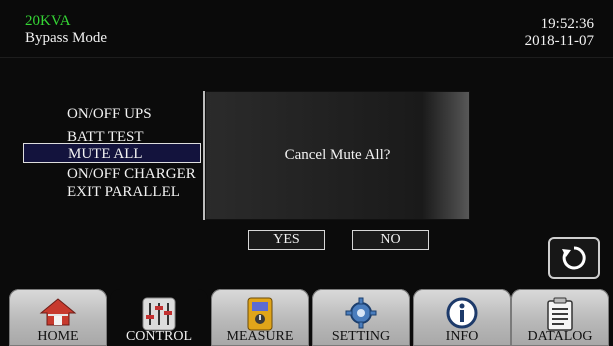 The image size is (613, 346). I want to click on ups-mode: Bypass Mode, so click(66, 38).